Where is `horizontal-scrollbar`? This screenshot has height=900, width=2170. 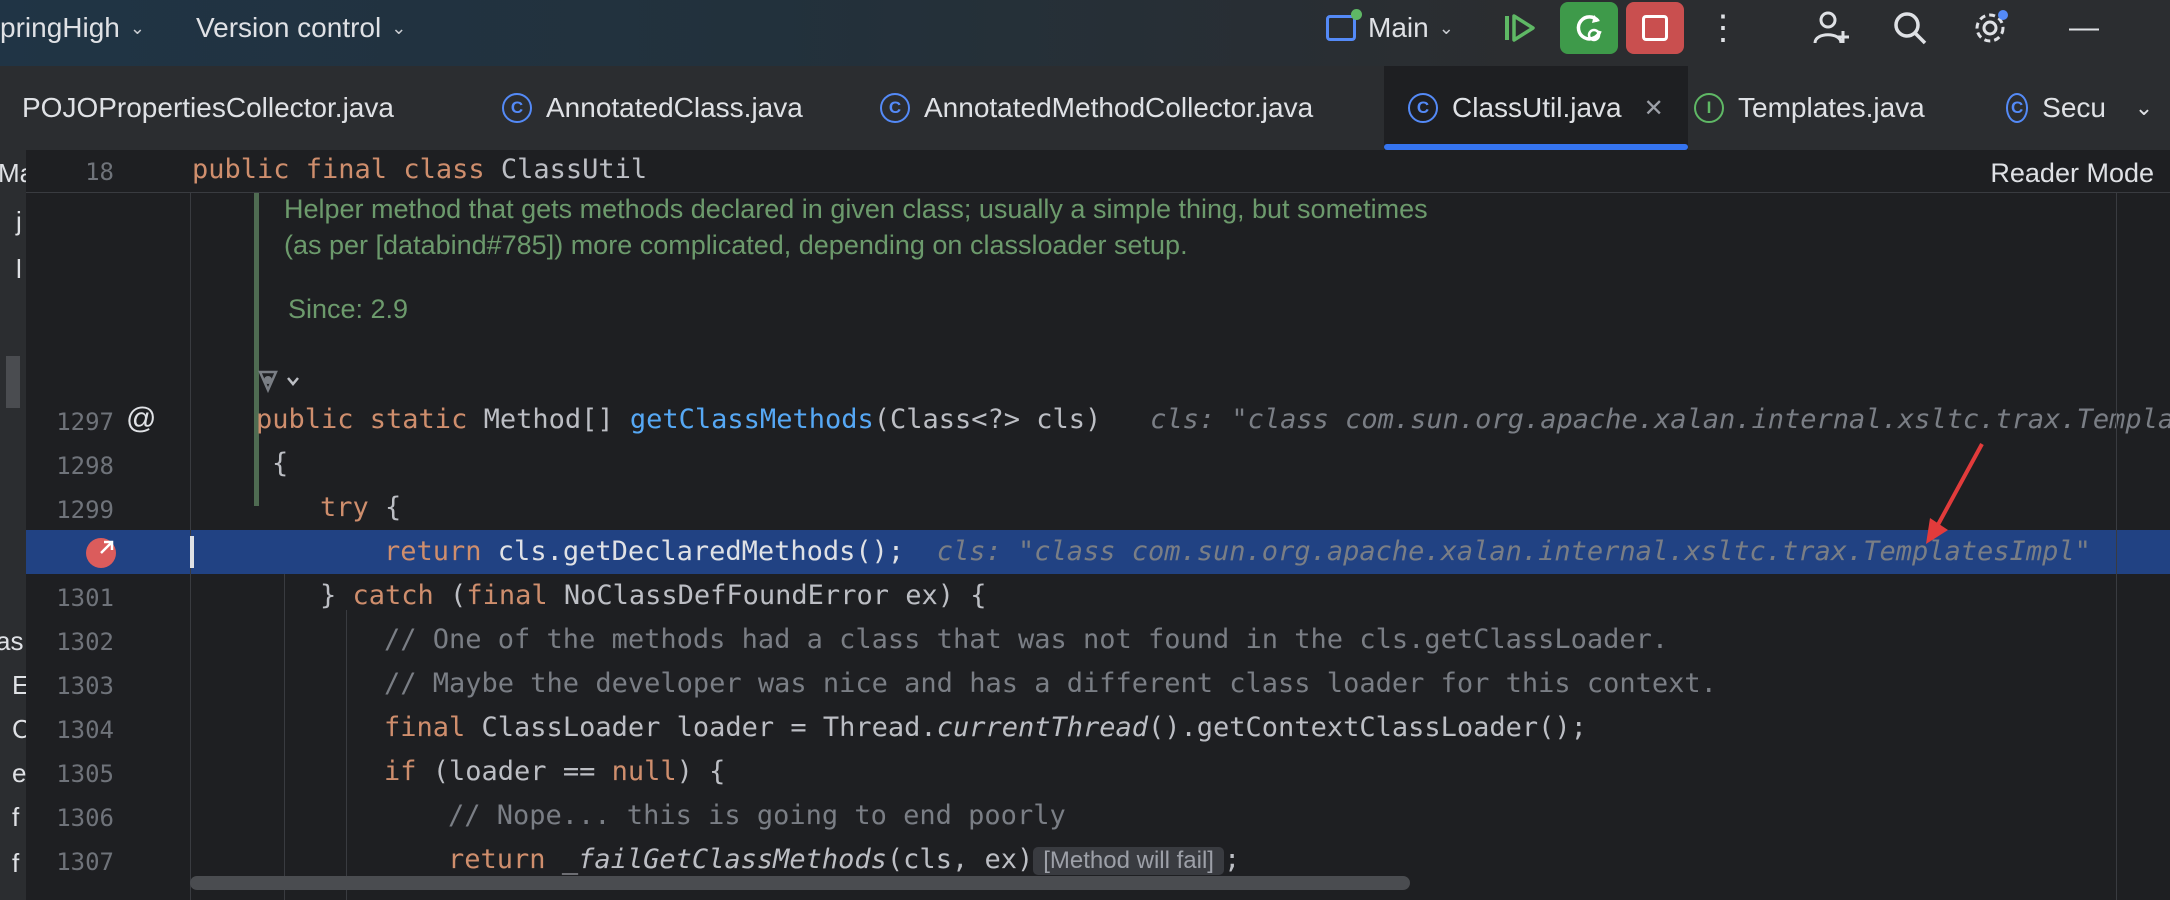 horizontal-scrollbar is located at coordinates (800, 883).